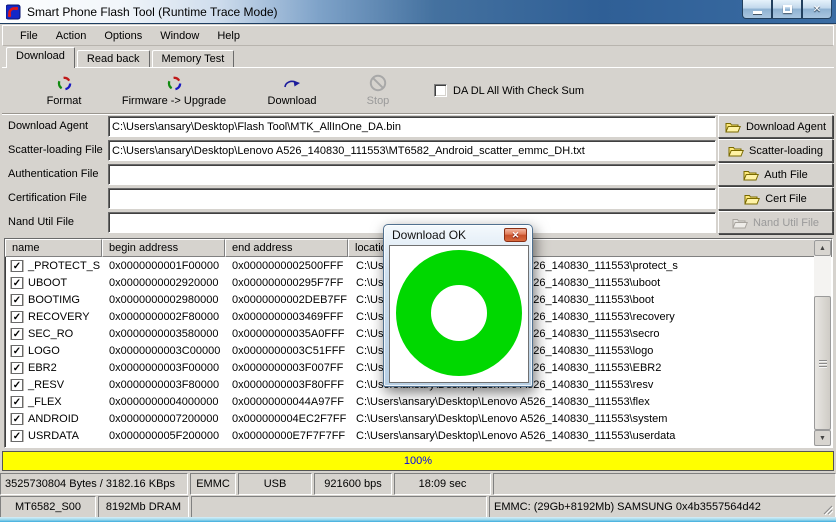 This screenshot has width=836, height=522. What do you see at coordinates (64, 101) in the screenshot?
I see `format-label: Format` at bounding box center [64, 101].